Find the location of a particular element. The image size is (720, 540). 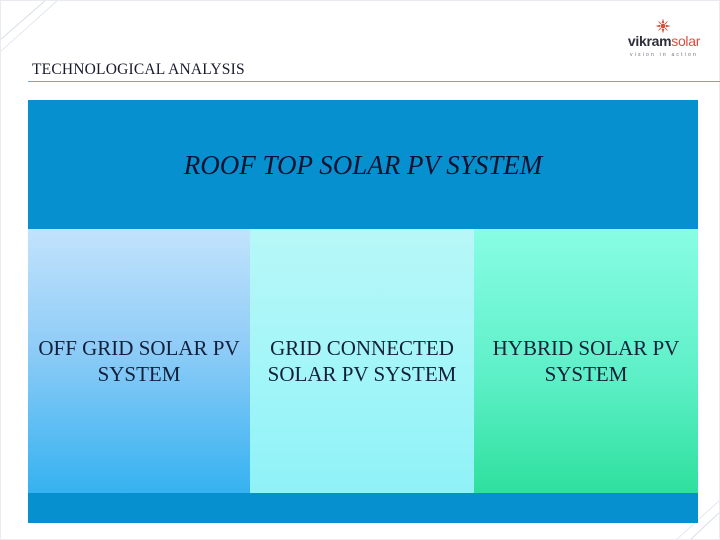

logo-wordmark-part1: vikram is located at coordinates (649, 41).